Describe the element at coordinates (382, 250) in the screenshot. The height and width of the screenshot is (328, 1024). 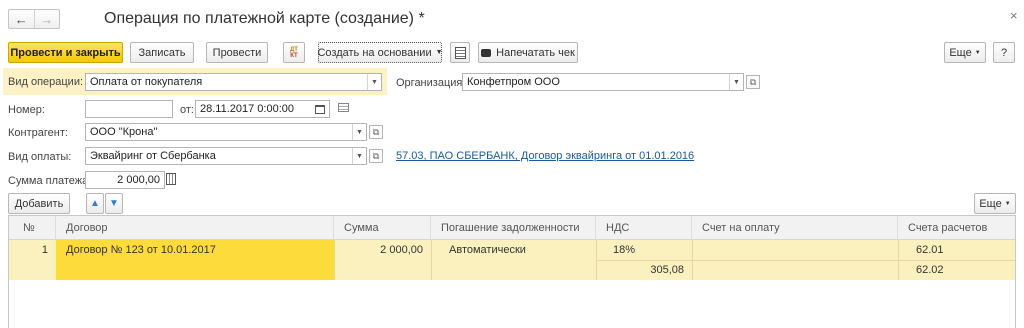
I see `cell-amount: 2 000,00` at that location.